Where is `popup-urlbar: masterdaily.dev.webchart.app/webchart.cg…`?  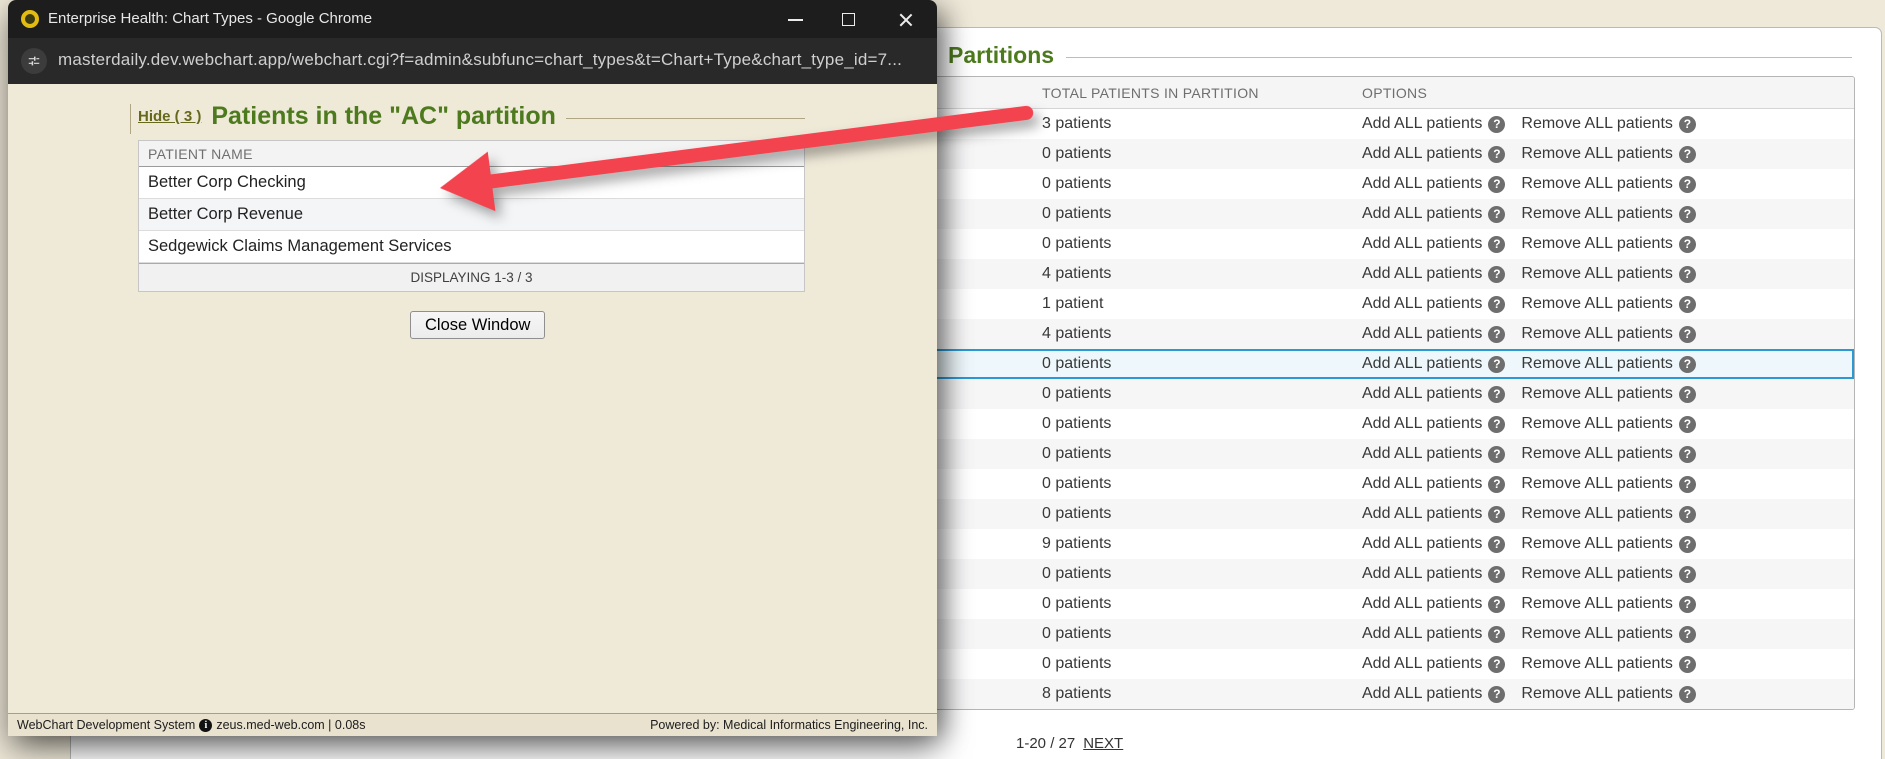
popup-urlbar: masterdaily.dev.webchart.app/webchart.cg… is located at coordinates (472, 61).